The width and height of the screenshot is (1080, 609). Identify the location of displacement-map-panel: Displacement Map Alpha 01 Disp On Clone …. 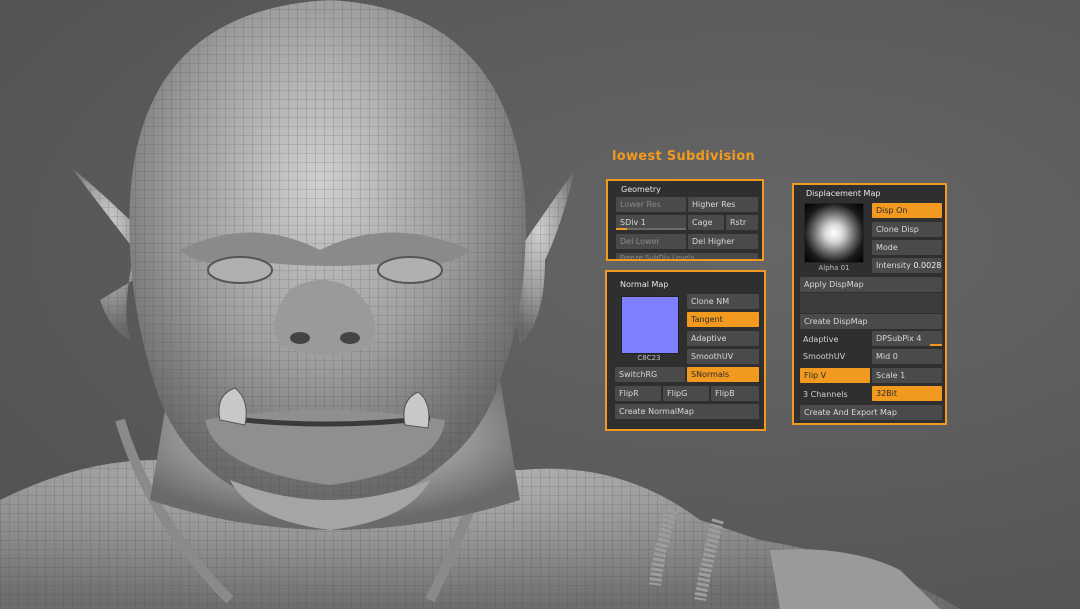
(869, 304).